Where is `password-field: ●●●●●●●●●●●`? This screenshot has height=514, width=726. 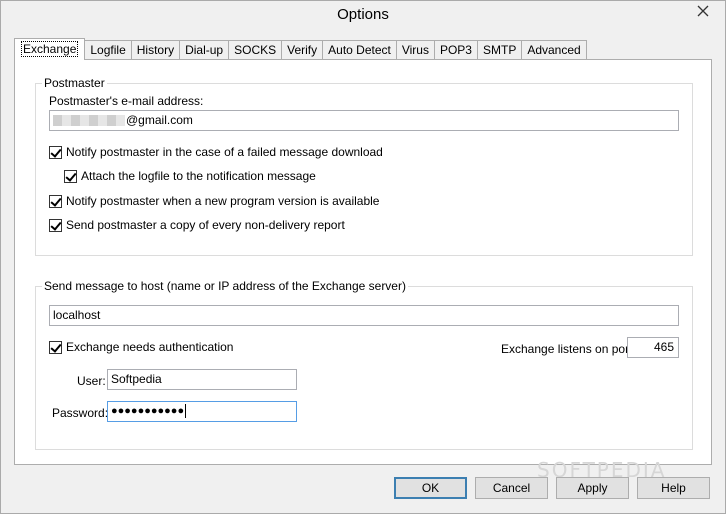 password-field: ●●●●●●●●●●● is located at coordinates (202, 411).